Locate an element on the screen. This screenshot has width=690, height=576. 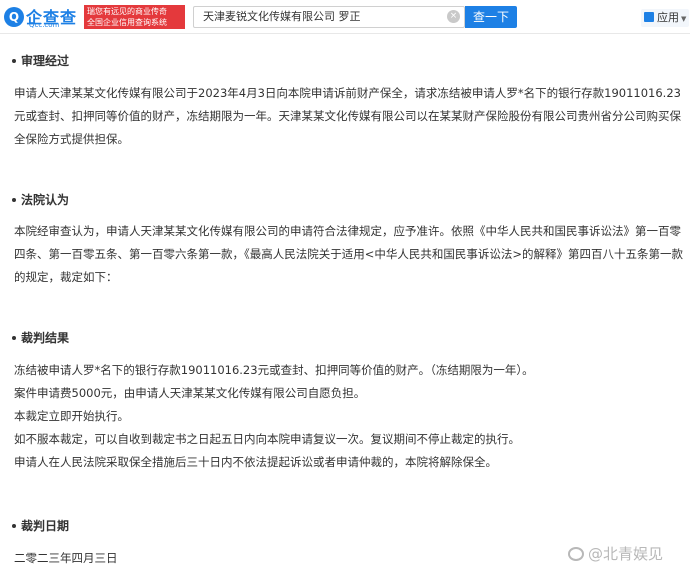
search-input: 天津麦锐文化传媒有限公司 罗正 is located at coordinates (329, 17).